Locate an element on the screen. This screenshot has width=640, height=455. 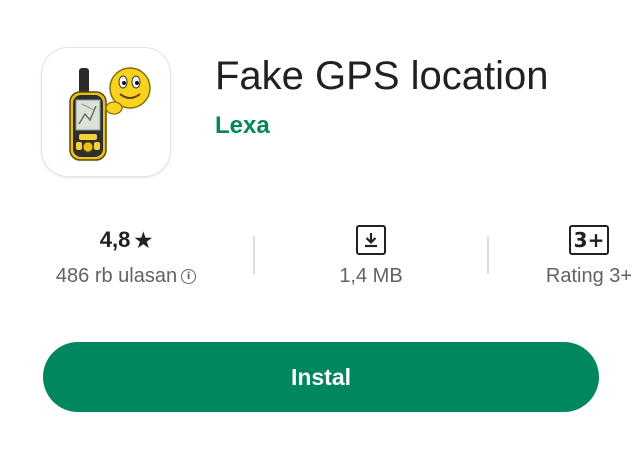
developer-link: Lexa is located at coordinates (242, 126).